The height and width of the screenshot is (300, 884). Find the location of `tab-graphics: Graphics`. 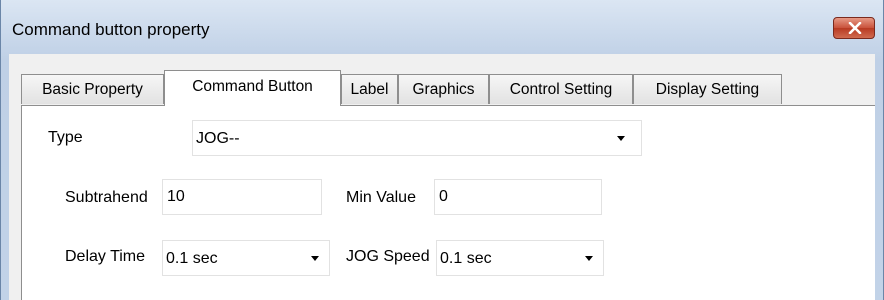

tab-graphics: Graphics is located at coordinates (443, 89).